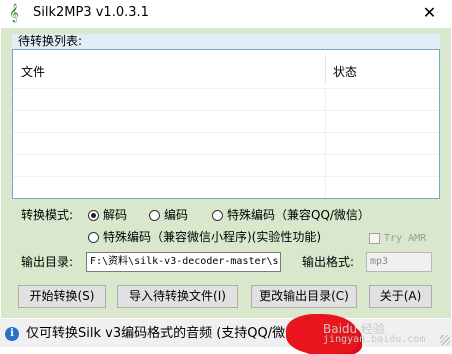  Describe the element at coordinates (325, 69) in the screenshot. I see `column-divider` at that location.